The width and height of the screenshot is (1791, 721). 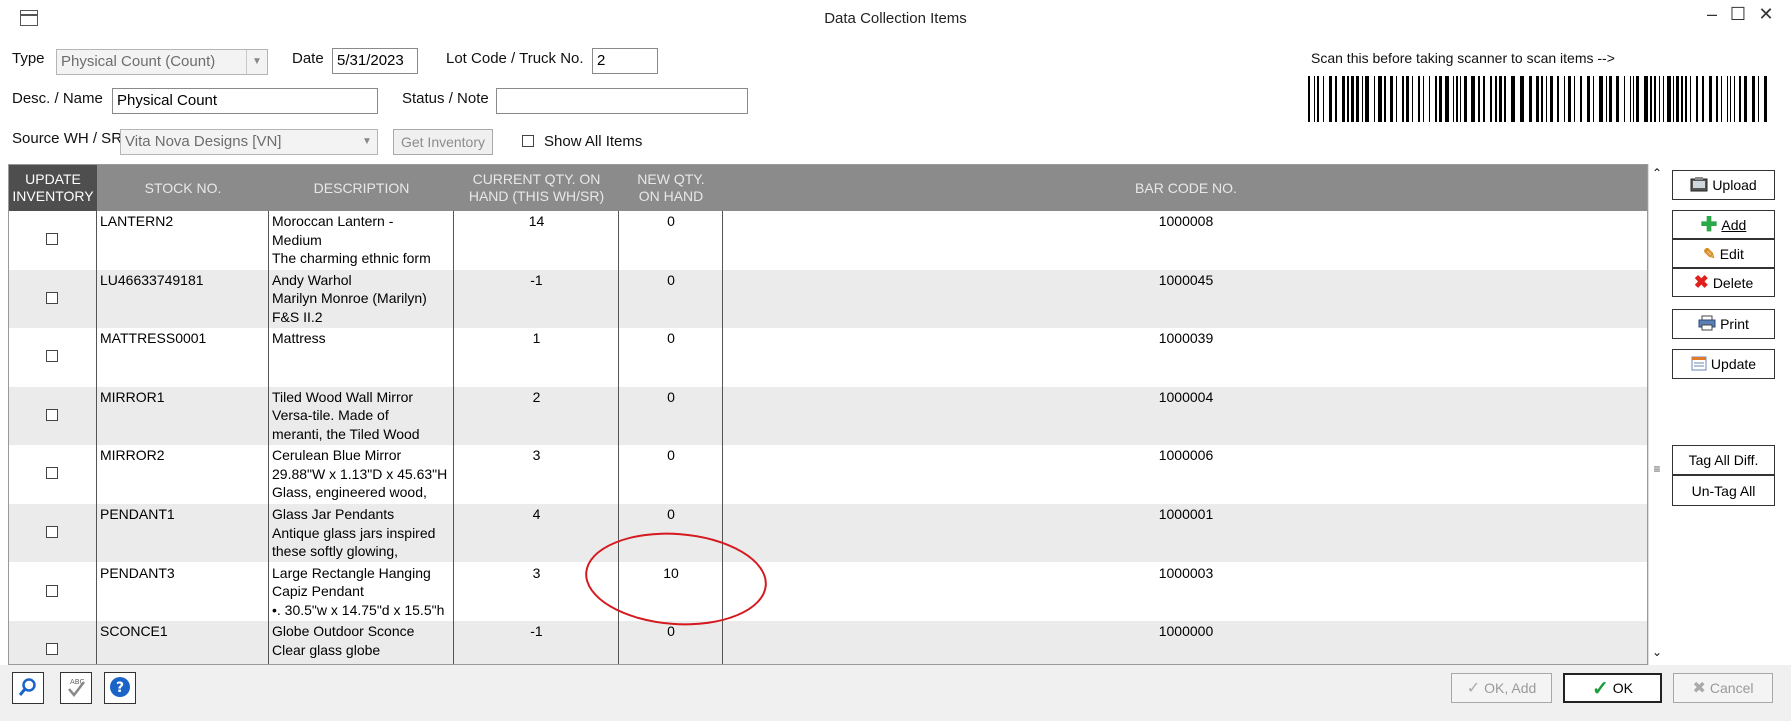 I want to click on bar-code-cell: 1000039, so click(x=1185, y=357).